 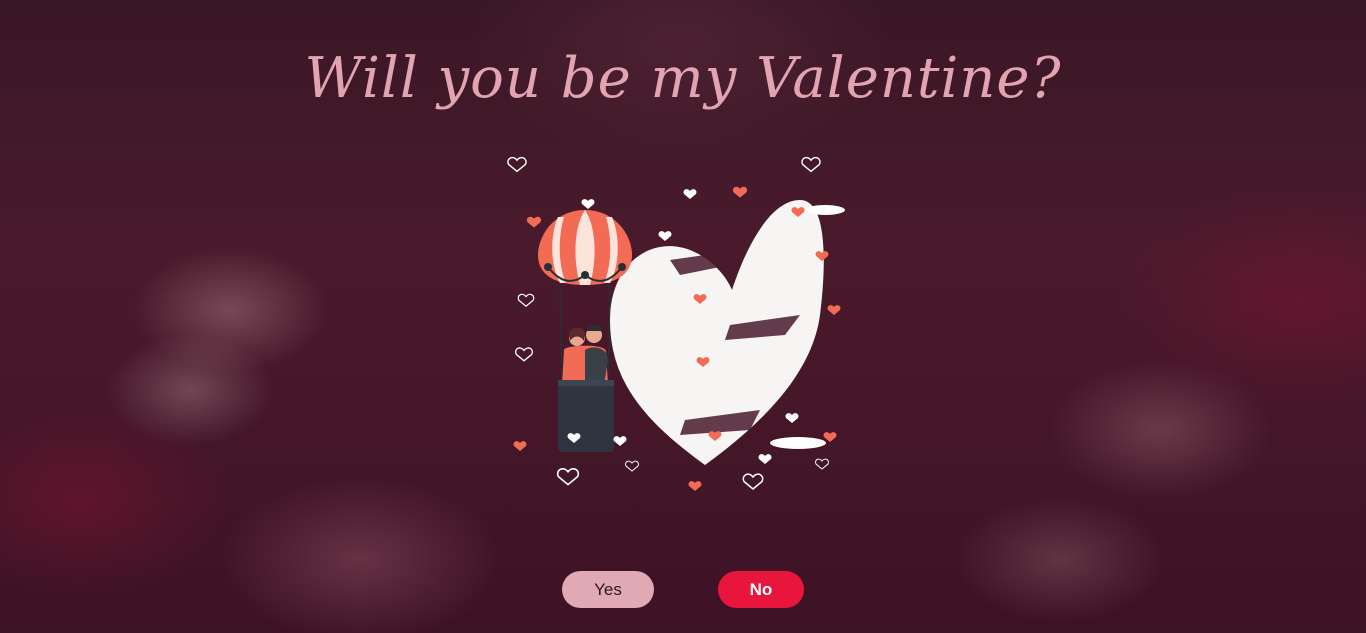 What do you see at coordinates (727, 332) in the screenshot?
I see `heart-shape` at bounding box center [727, 332].